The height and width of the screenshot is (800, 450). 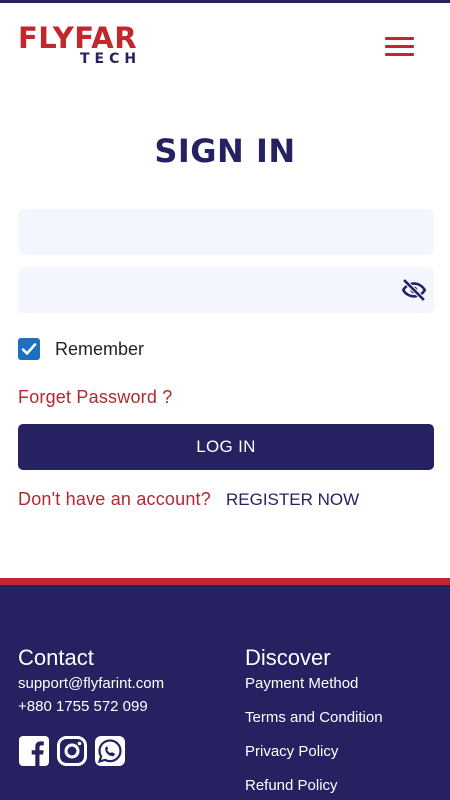 What do you see at coordinates (225, 151) in the screenshot?
I see `page-title: SIGN IN` at bounding box center [225, 151].